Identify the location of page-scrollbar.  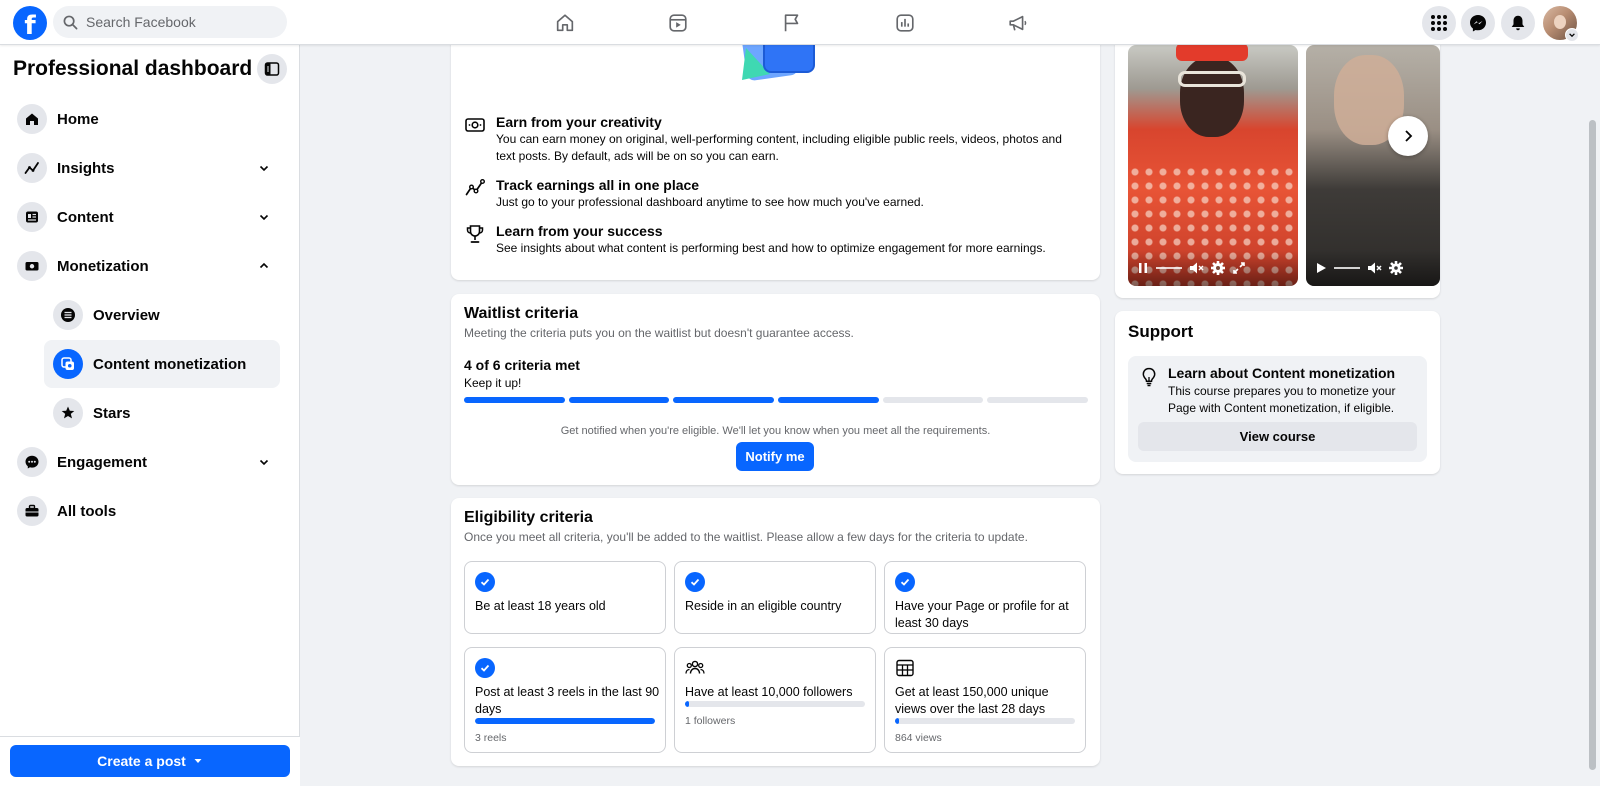
(1592, 415).